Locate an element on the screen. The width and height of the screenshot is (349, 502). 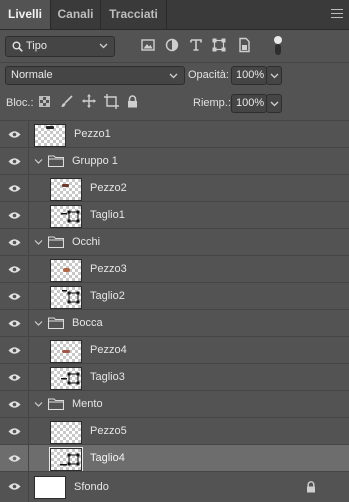
tab-tracciati: Tracciati is located at coordinates (134, 14).